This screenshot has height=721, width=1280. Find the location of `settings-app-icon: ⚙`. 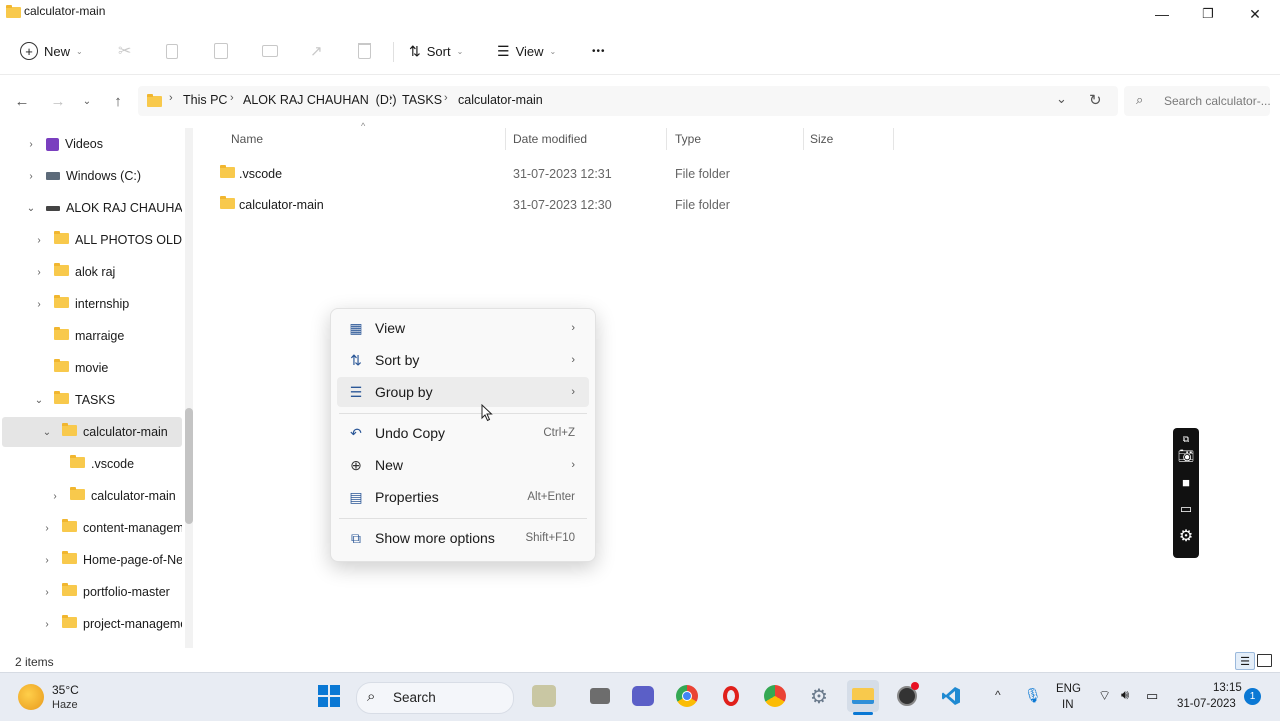

settings-app-icon: ⚙ is located at coordinates (819, 696).